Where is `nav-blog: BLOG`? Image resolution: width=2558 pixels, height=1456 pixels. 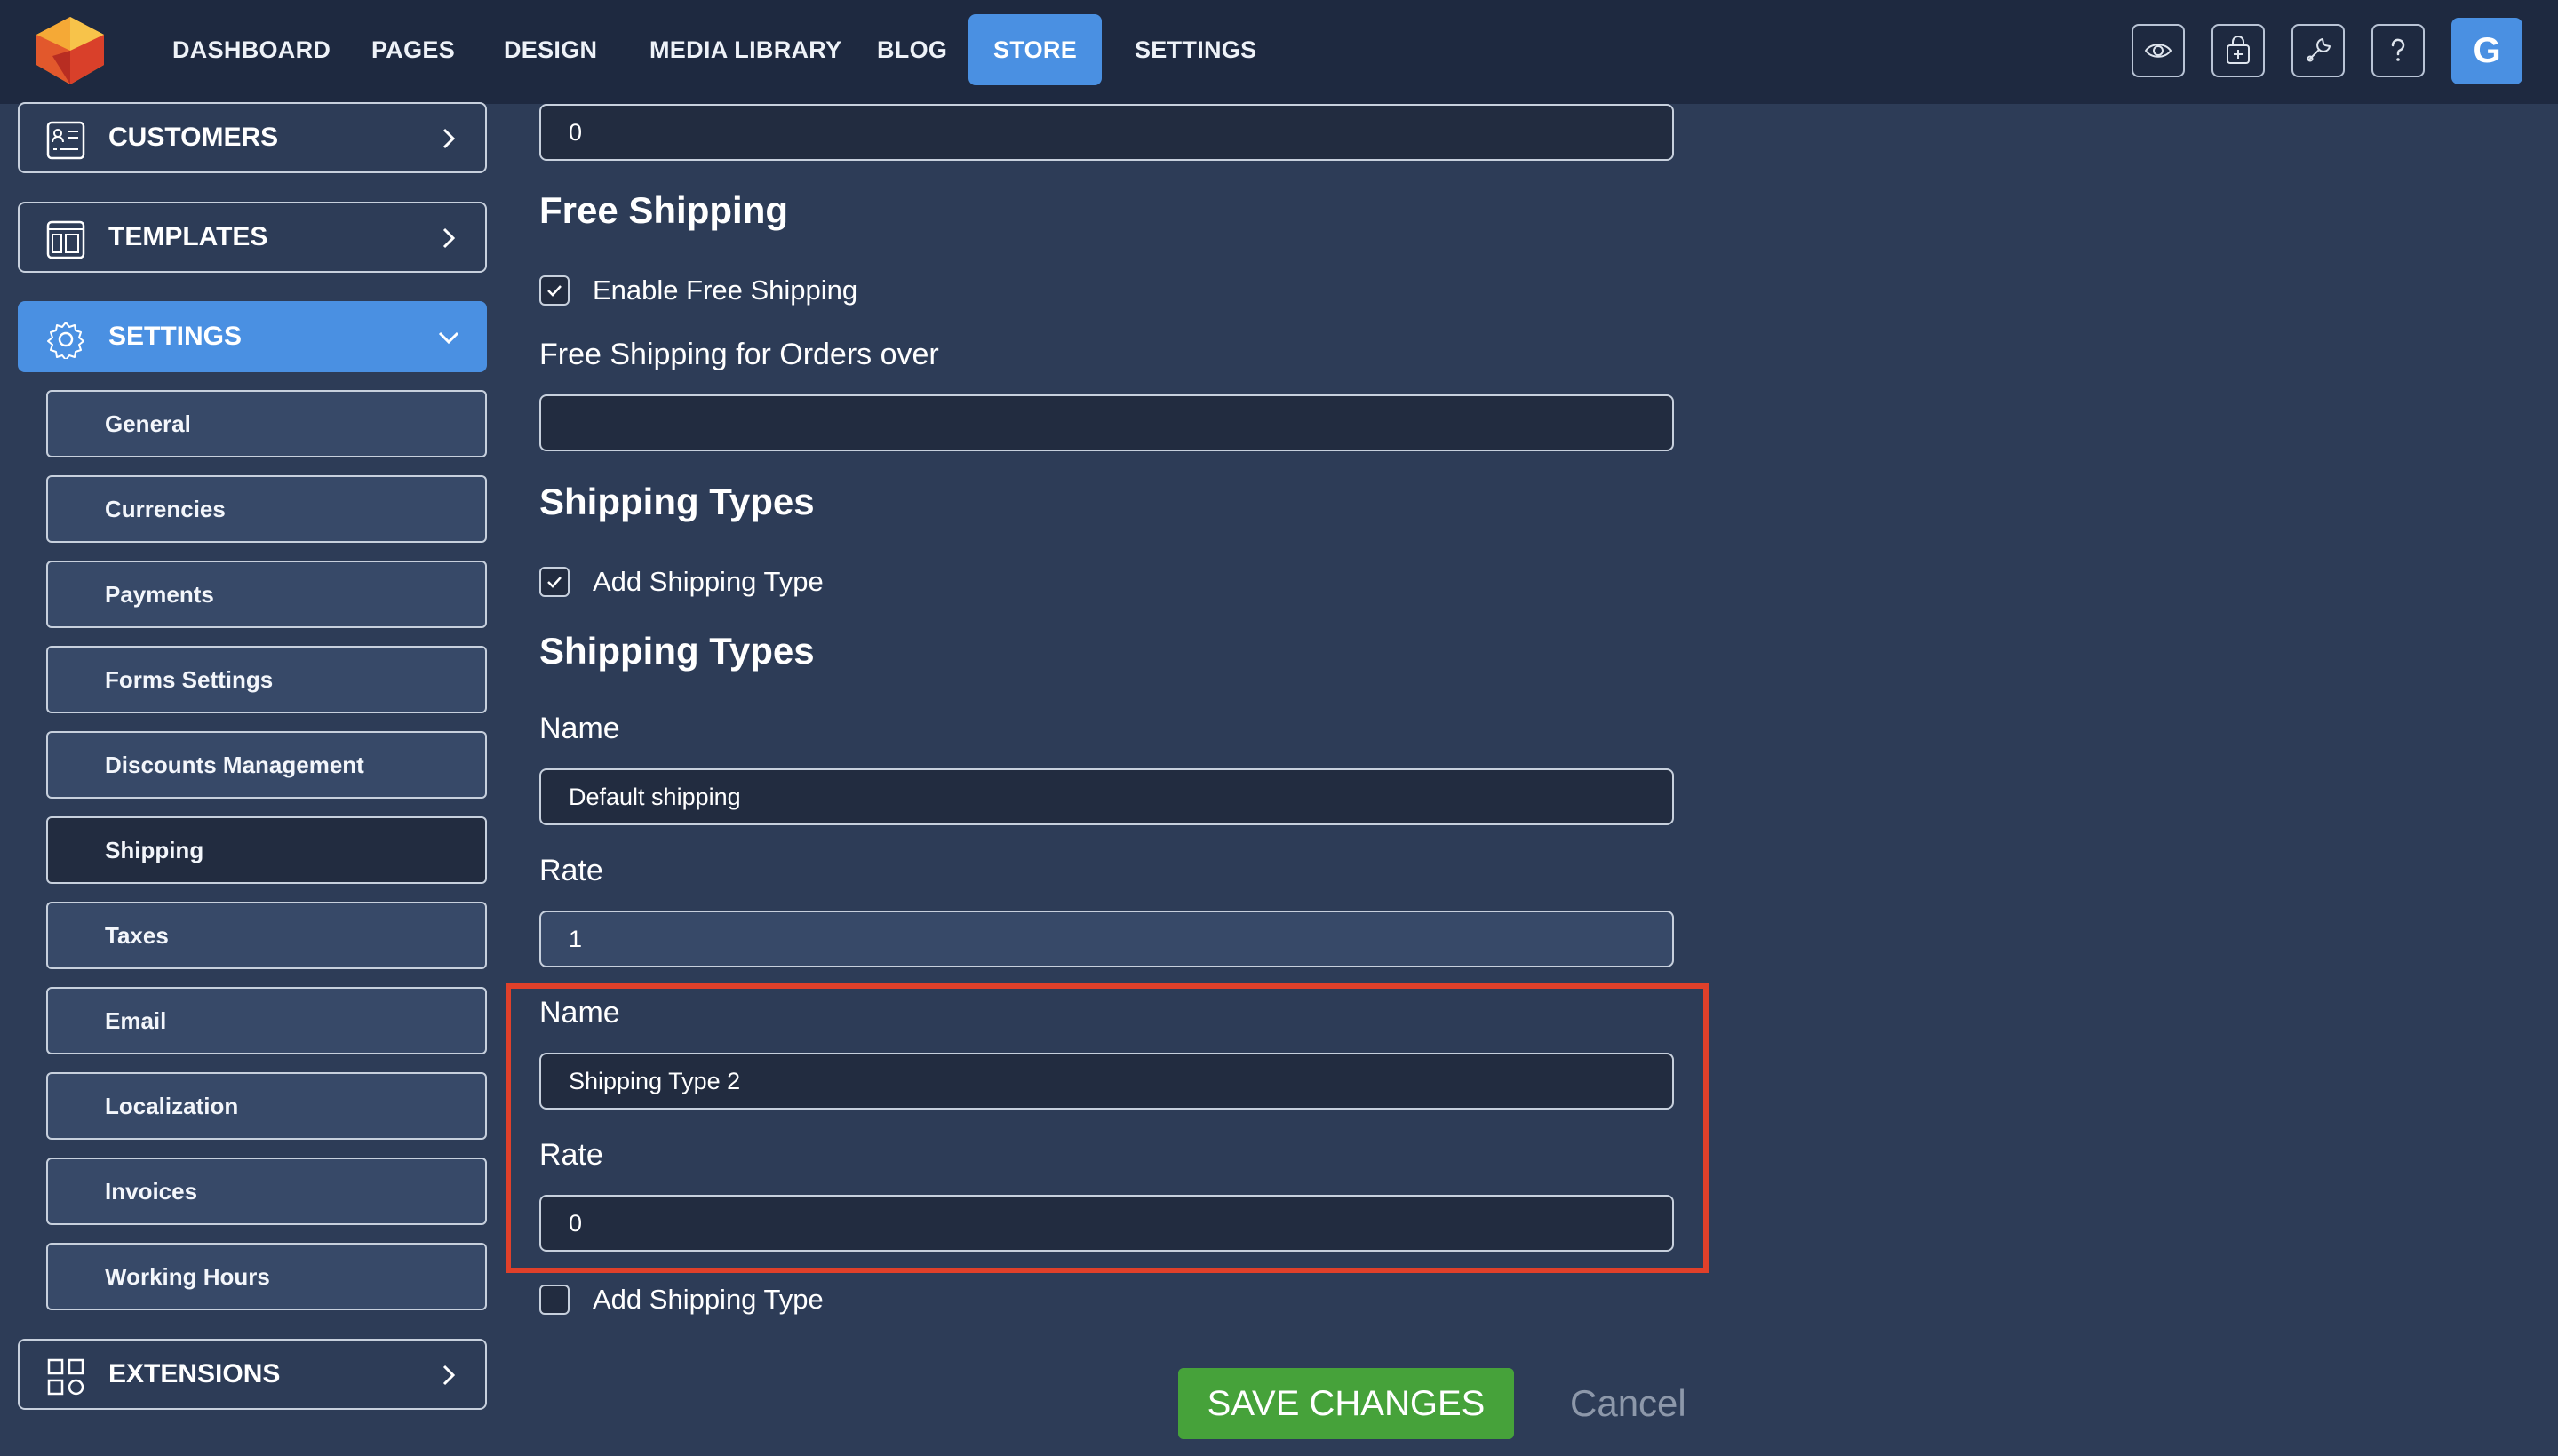 nav-blog: BLOG is located at coordinates (912, 49).